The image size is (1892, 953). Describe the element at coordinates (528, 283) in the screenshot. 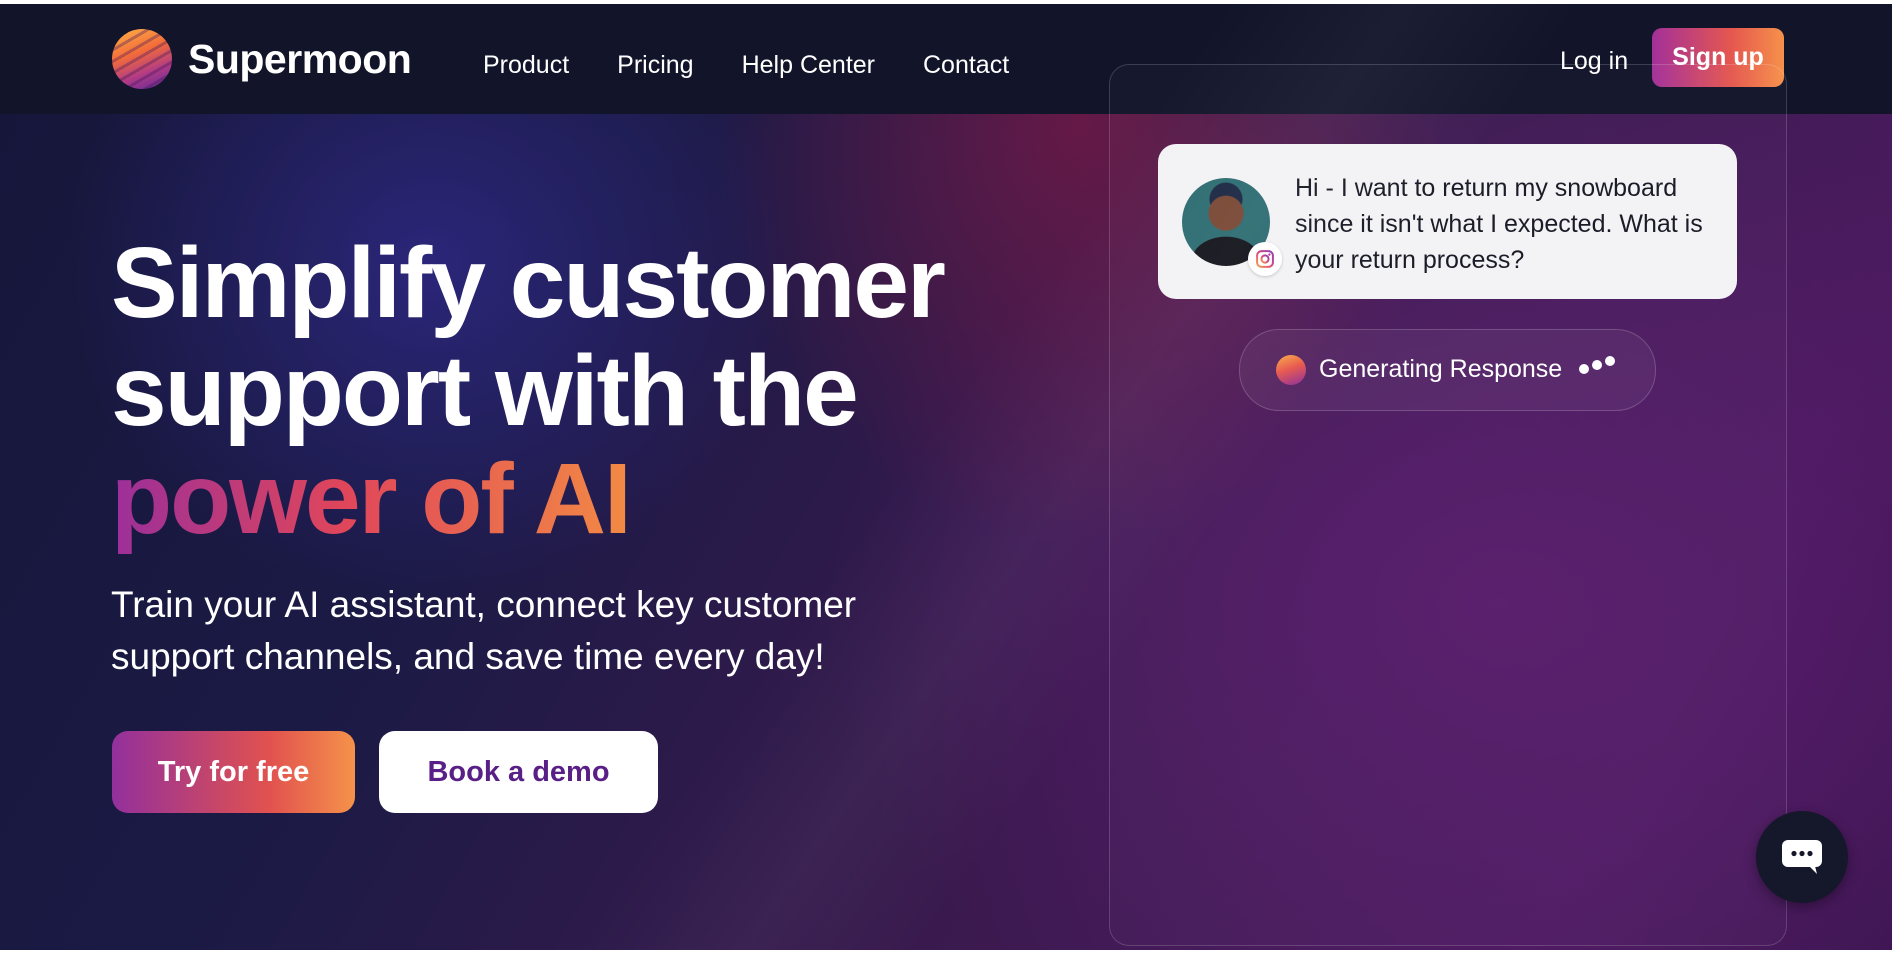

I see `headline-line-1: Simplify customer` at that location.